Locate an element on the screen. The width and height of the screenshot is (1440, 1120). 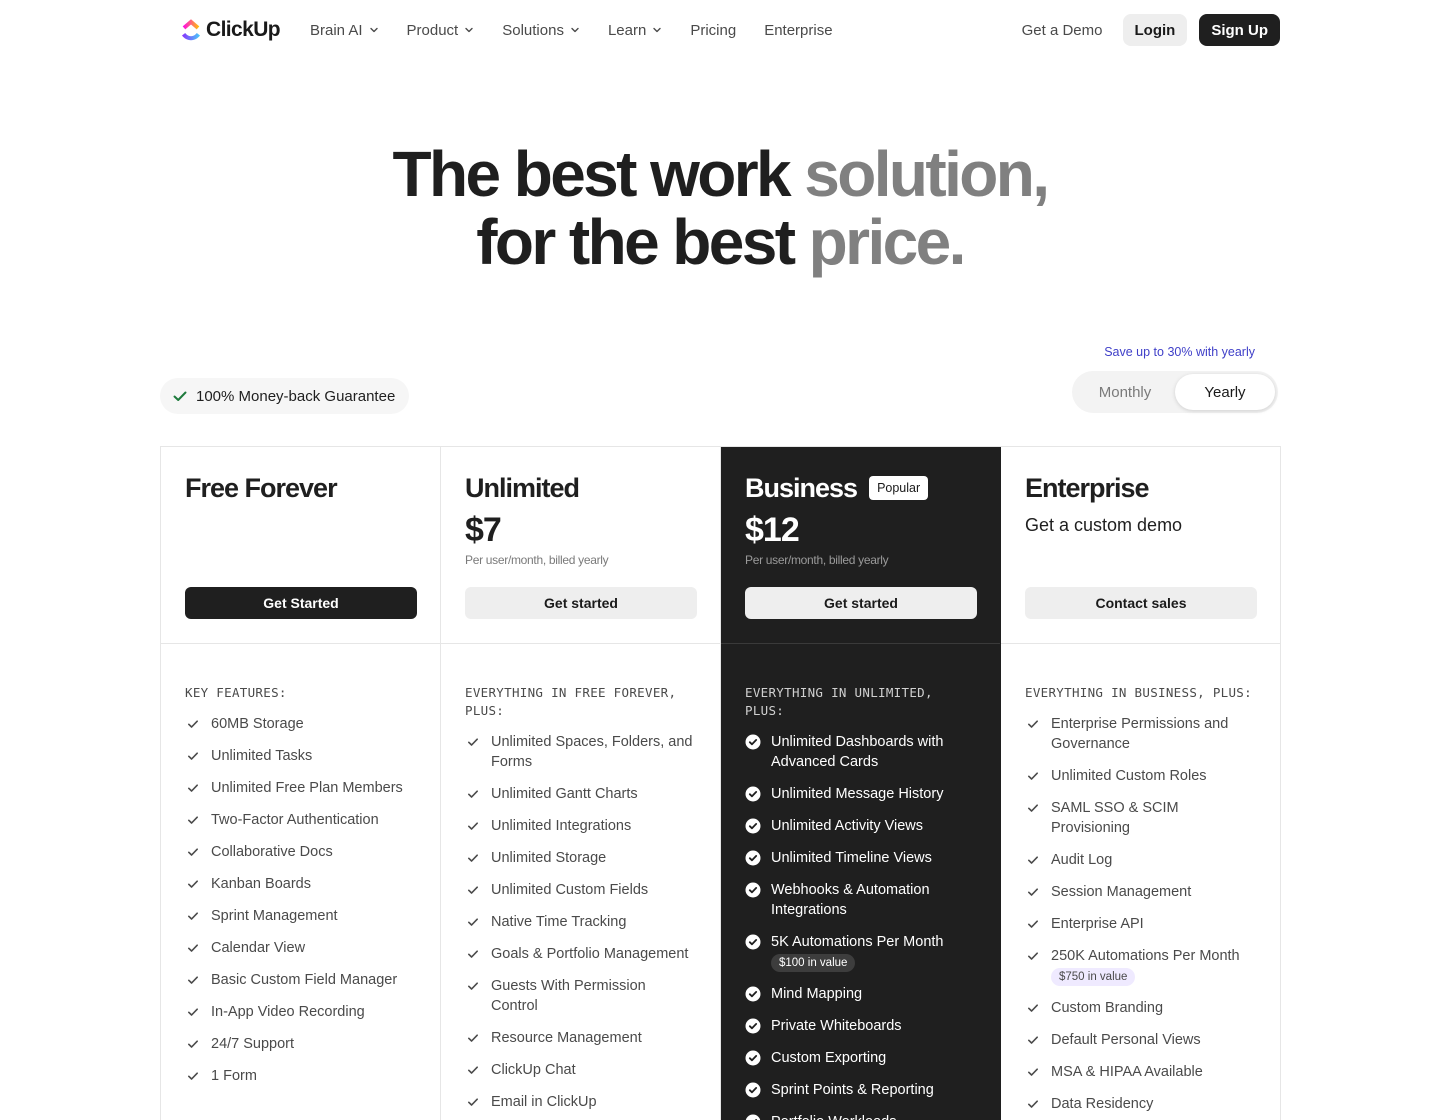
plan-name-text: Business is located at coordinates (801, 488).